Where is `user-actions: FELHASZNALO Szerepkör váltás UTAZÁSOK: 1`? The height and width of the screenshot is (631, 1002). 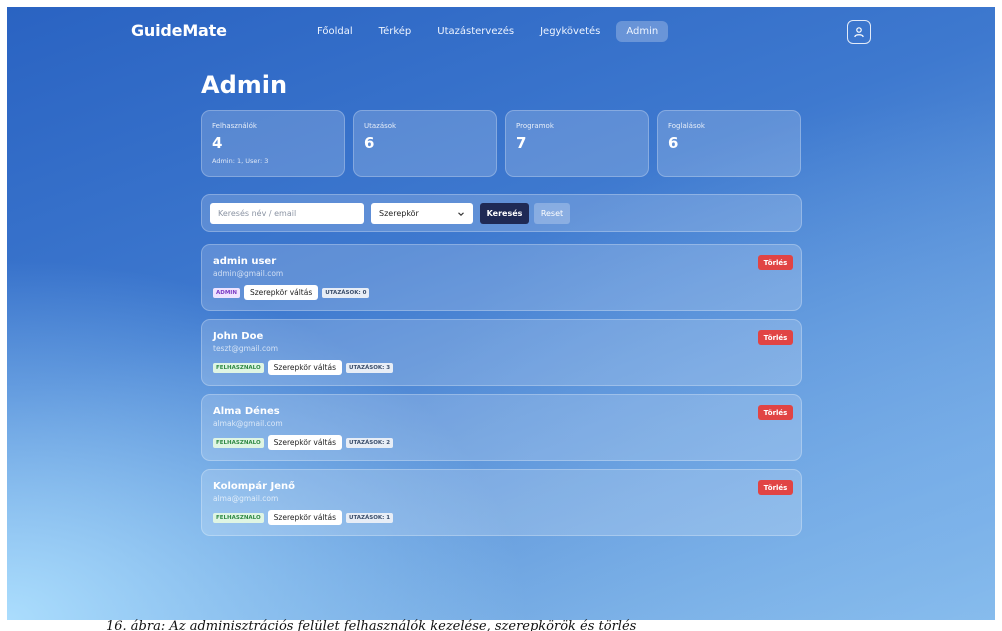
user-actions: FELHASZNALO Szerepkör váltás UTAZÁSOK: 1 is located at coordinates (303, 517).